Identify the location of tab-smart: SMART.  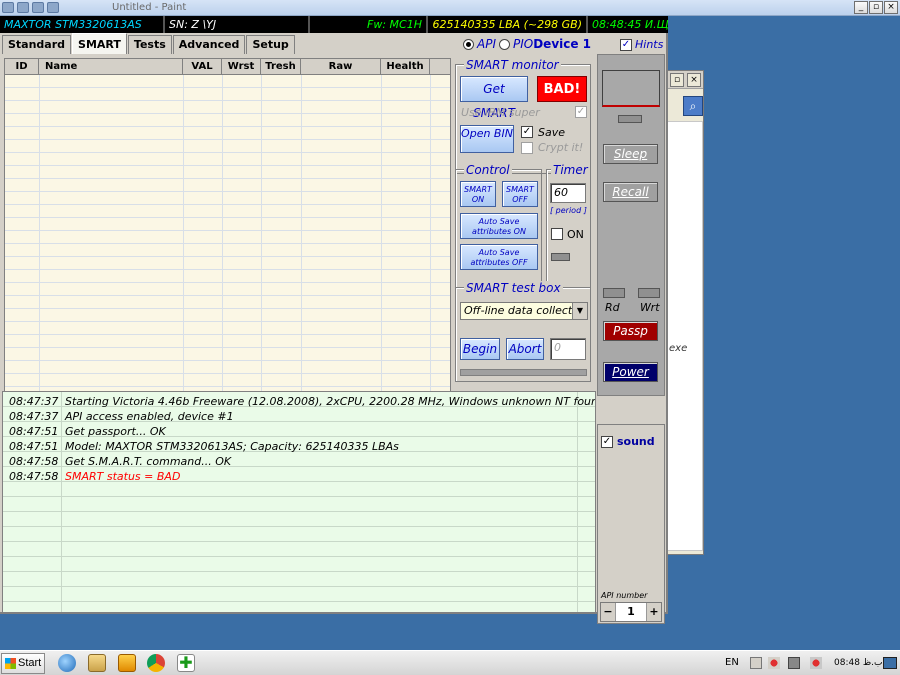
(99, 43).